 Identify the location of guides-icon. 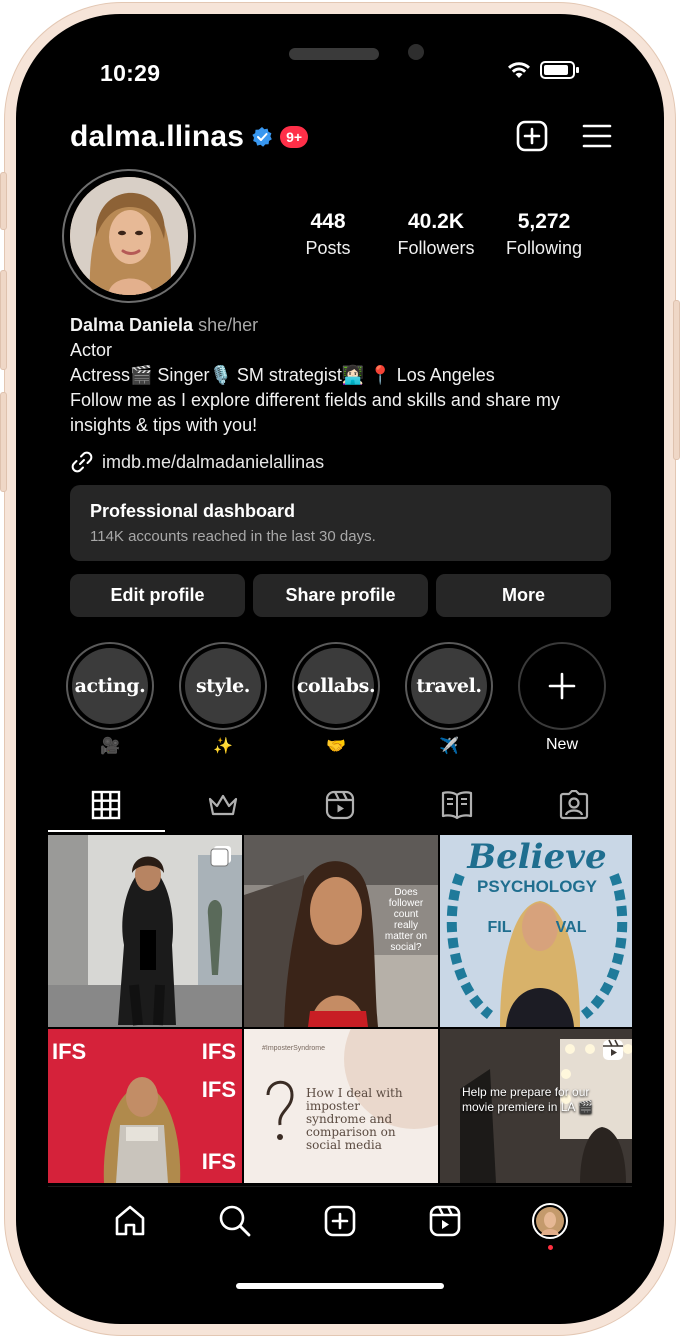
(456, 805).